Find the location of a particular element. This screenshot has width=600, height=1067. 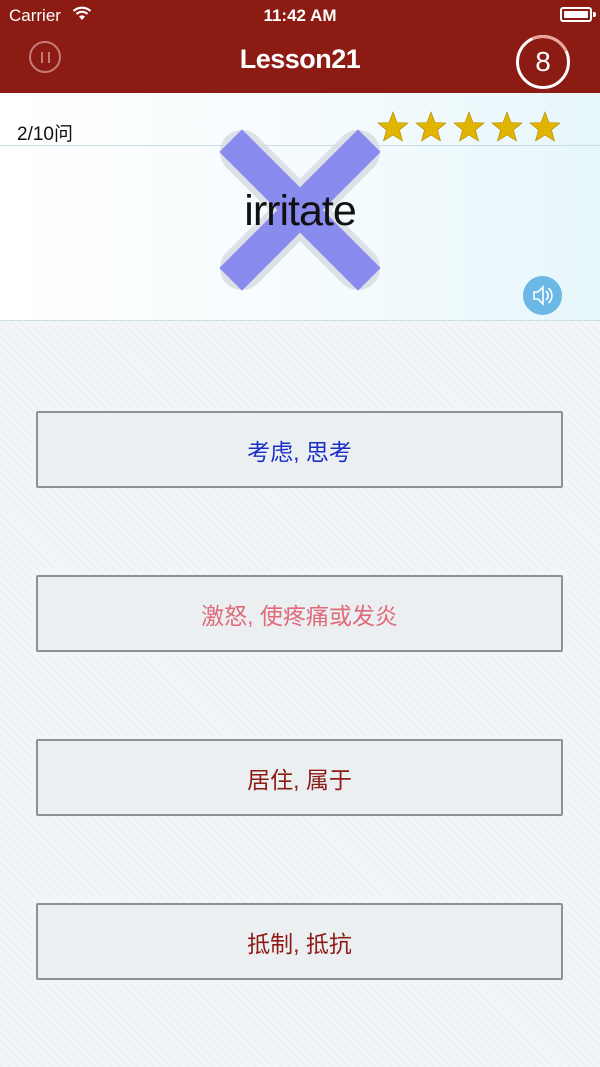

answer-option-3: 居住, 属于 is located at coordinates (299, 777).